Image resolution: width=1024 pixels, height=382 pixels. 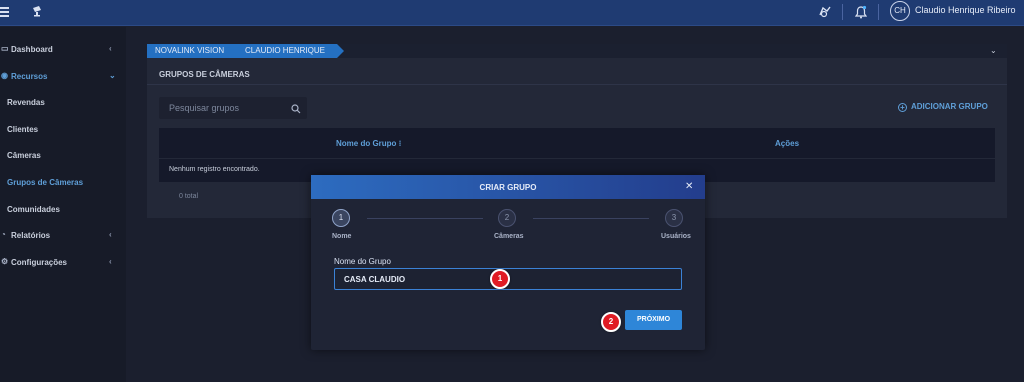 I want to click on sidebar-item-comunidades: Comunidades, so click(x=63, y=210).